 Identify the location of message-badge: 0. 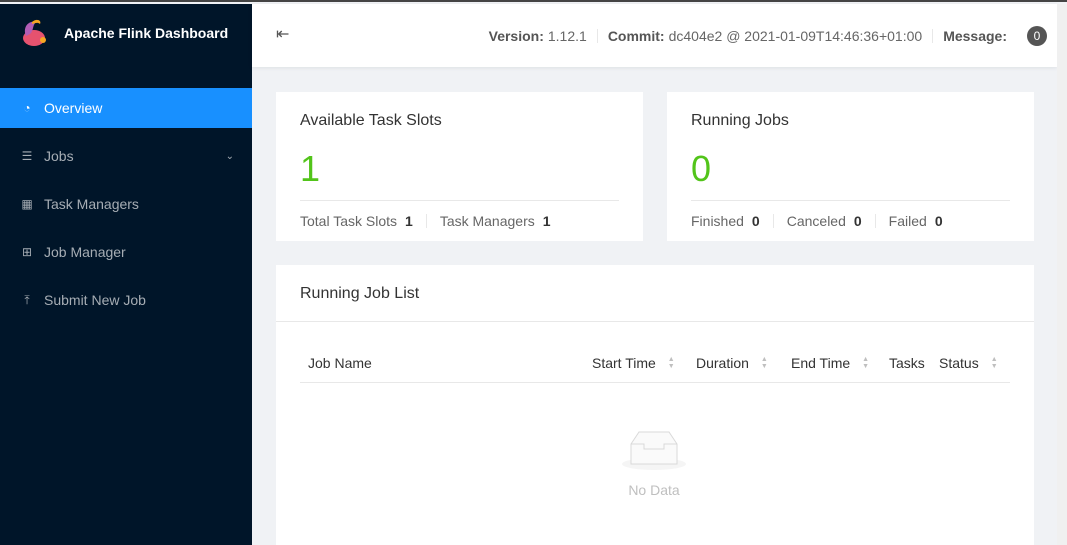
(1037, 36).